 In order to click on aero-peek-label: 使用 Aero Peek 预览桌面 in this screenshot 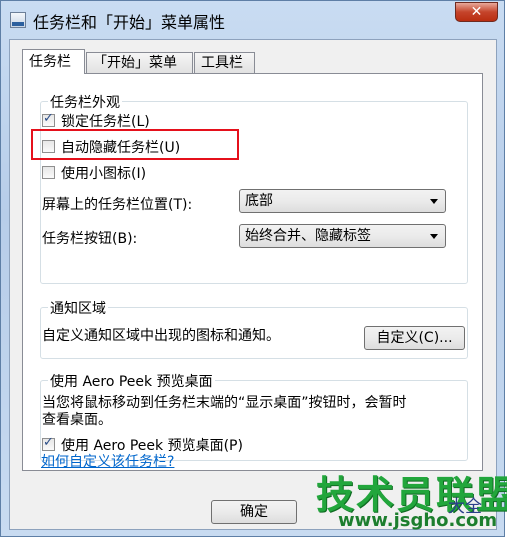, I will do `click(131, 381)`.